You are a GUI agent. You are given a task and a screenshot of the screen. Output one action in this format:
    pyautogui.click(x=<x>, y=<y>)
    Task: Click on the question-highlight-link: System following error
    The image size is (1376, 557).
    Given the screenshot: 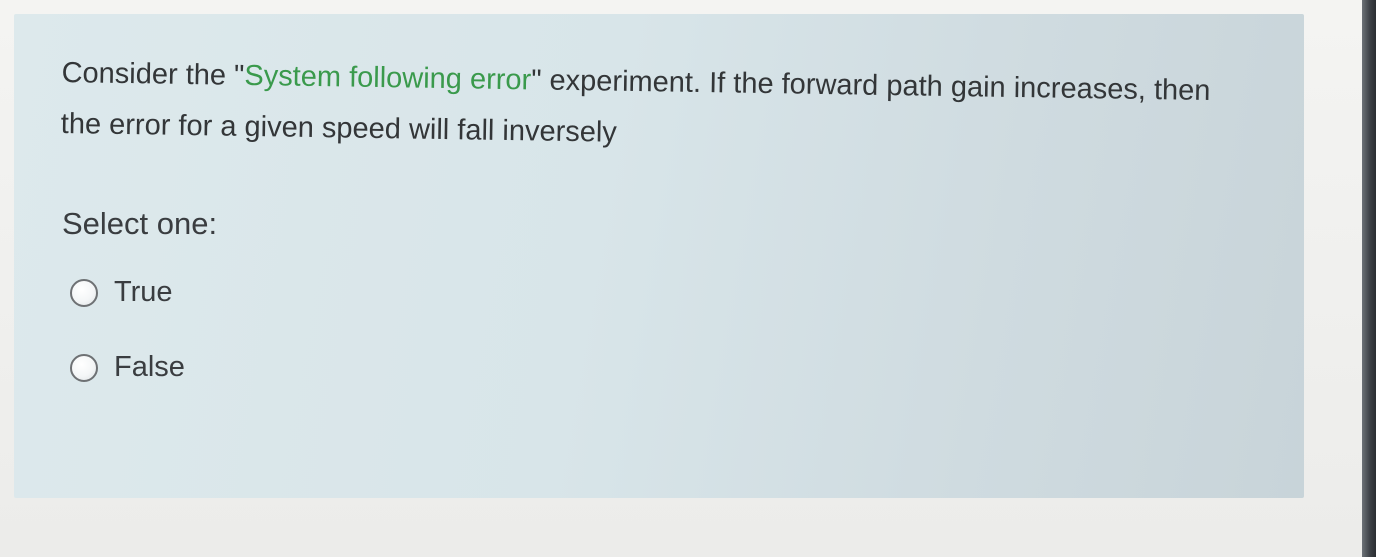 What is the action you would take?
    pyautogui.click(x=388, y=78)
    